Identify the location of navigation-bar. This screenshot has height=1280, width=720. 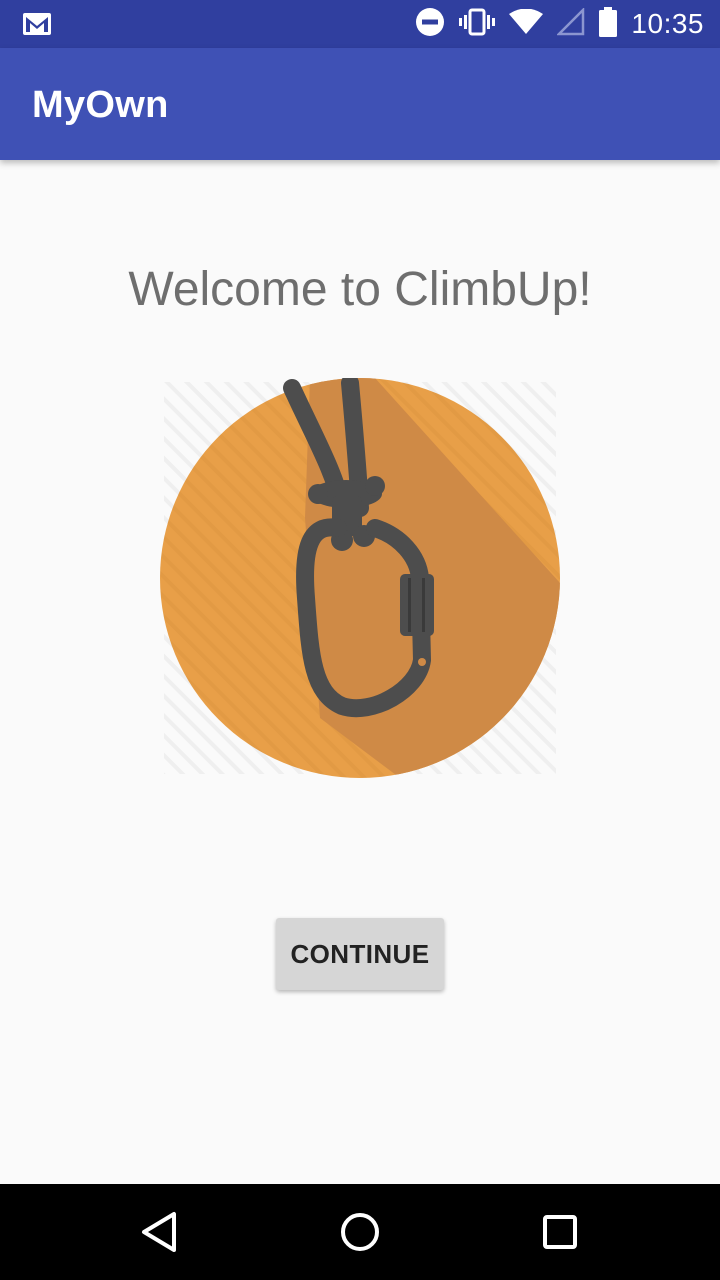
(360, 1232).